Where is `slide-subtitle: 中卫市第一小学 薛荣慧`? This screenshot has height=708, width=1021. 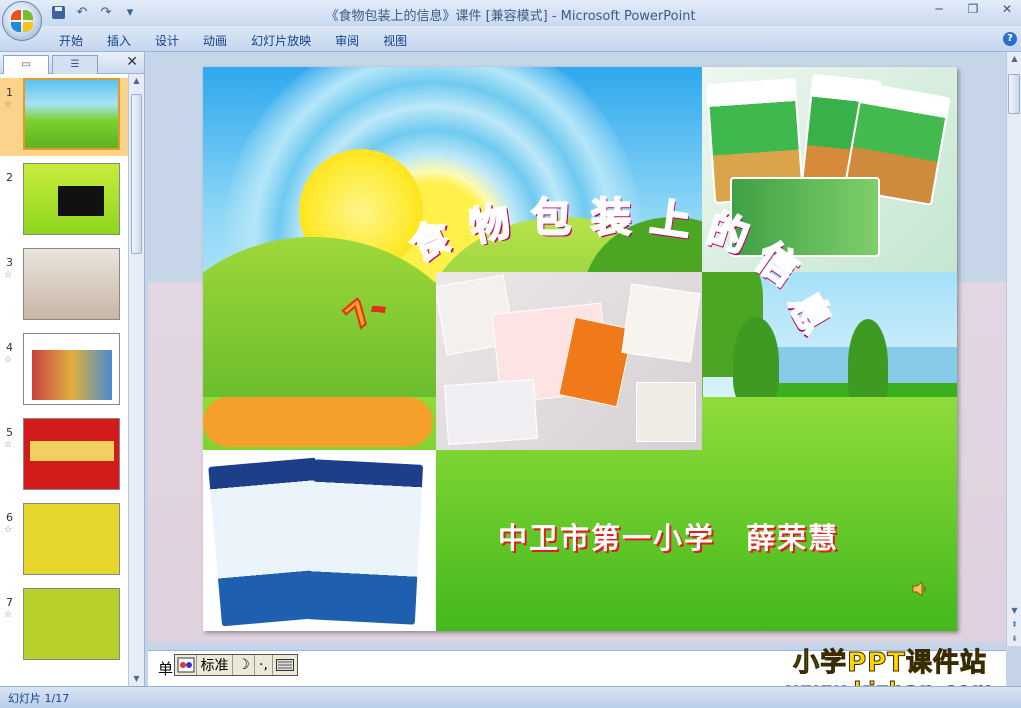
slide-subtitle: 中卫市第一小学 薛荣慧 is located at coordinates (669, 538).